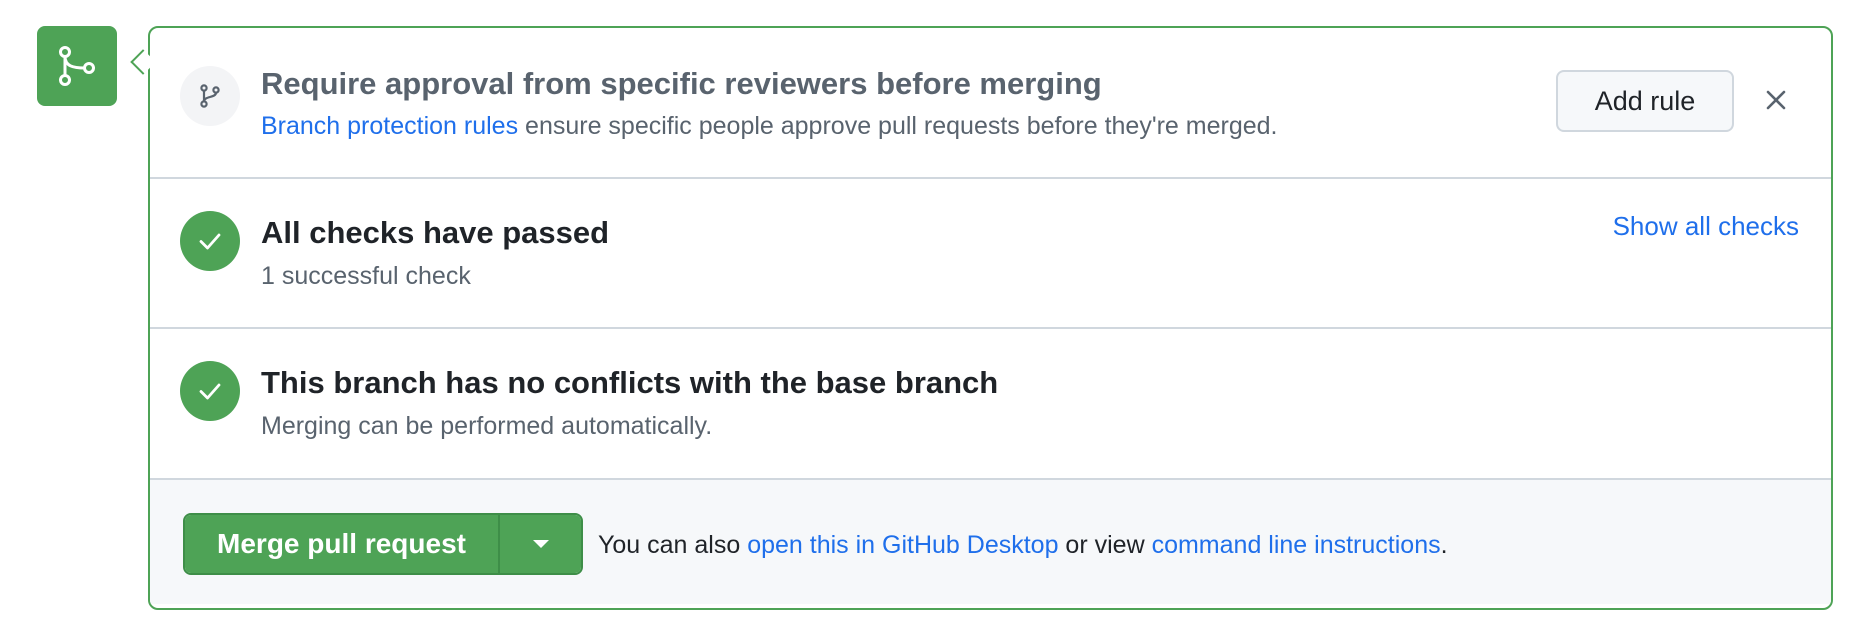  Describe the element at coordinates (366, 276) in the screenshot. I see `checks-subtitle: 1 successful check` at that location.